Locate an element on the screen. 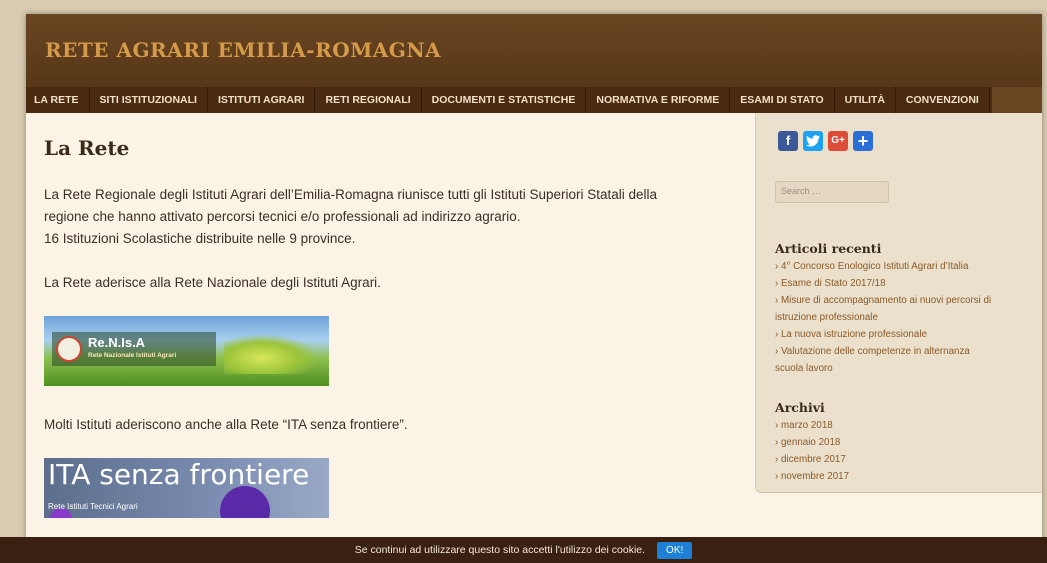 This screenshot has width=1047, height=563. recent-posts-title: Articoli recenti is located at coordinates (828, 248).